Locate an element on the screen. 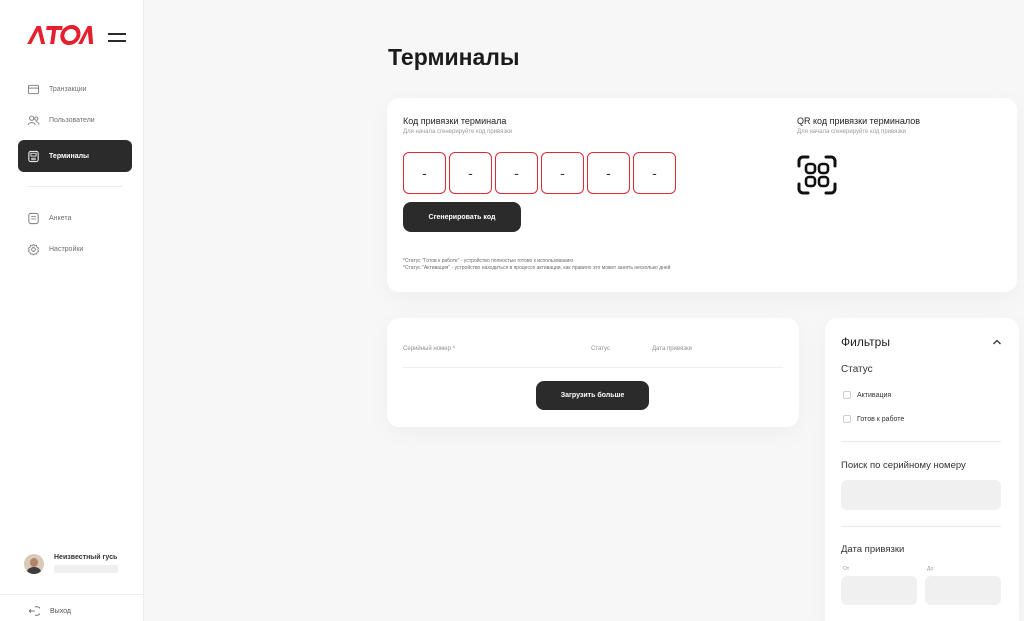  chevron-up-icon is located at coordinates (997, 342).